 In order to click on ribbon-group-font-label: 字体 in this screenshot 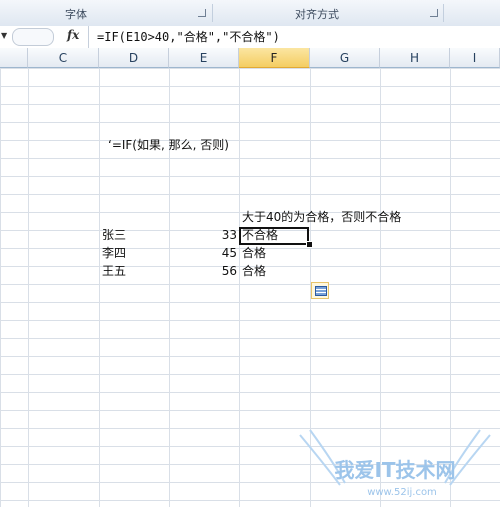, I will do `click(76, 14)`.